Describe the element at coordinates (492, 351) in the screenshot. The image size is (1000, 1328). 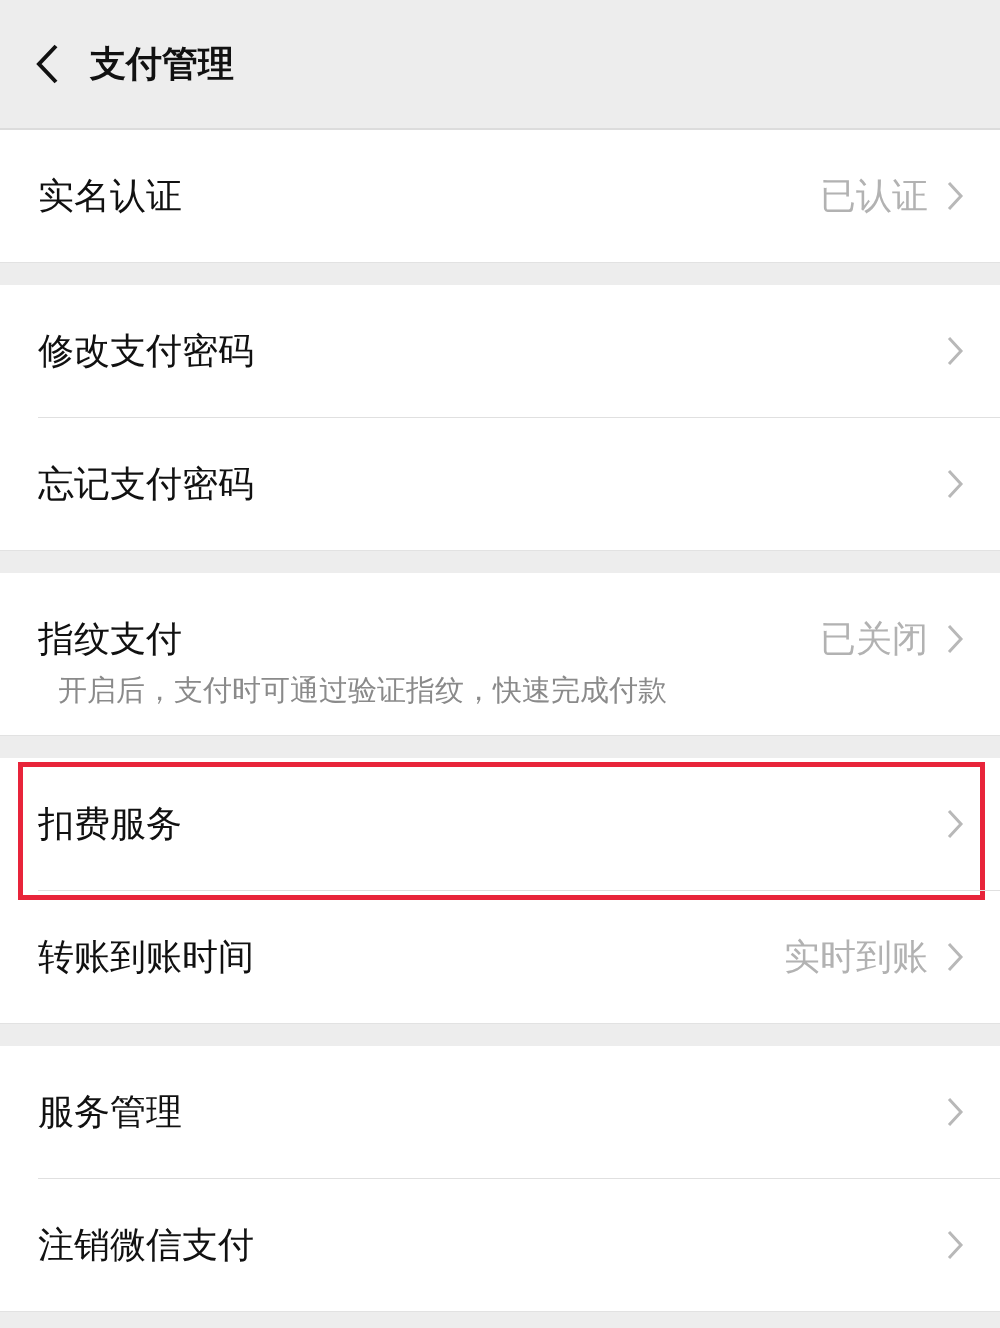
I see `setting-label: 修改支付密码` at that location.